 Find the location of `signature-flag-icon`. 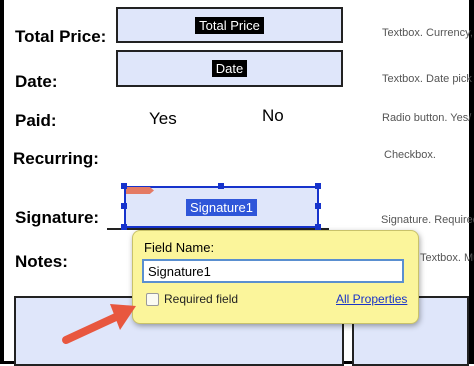

signature-flag-icon is located at coordinates (140, 190).